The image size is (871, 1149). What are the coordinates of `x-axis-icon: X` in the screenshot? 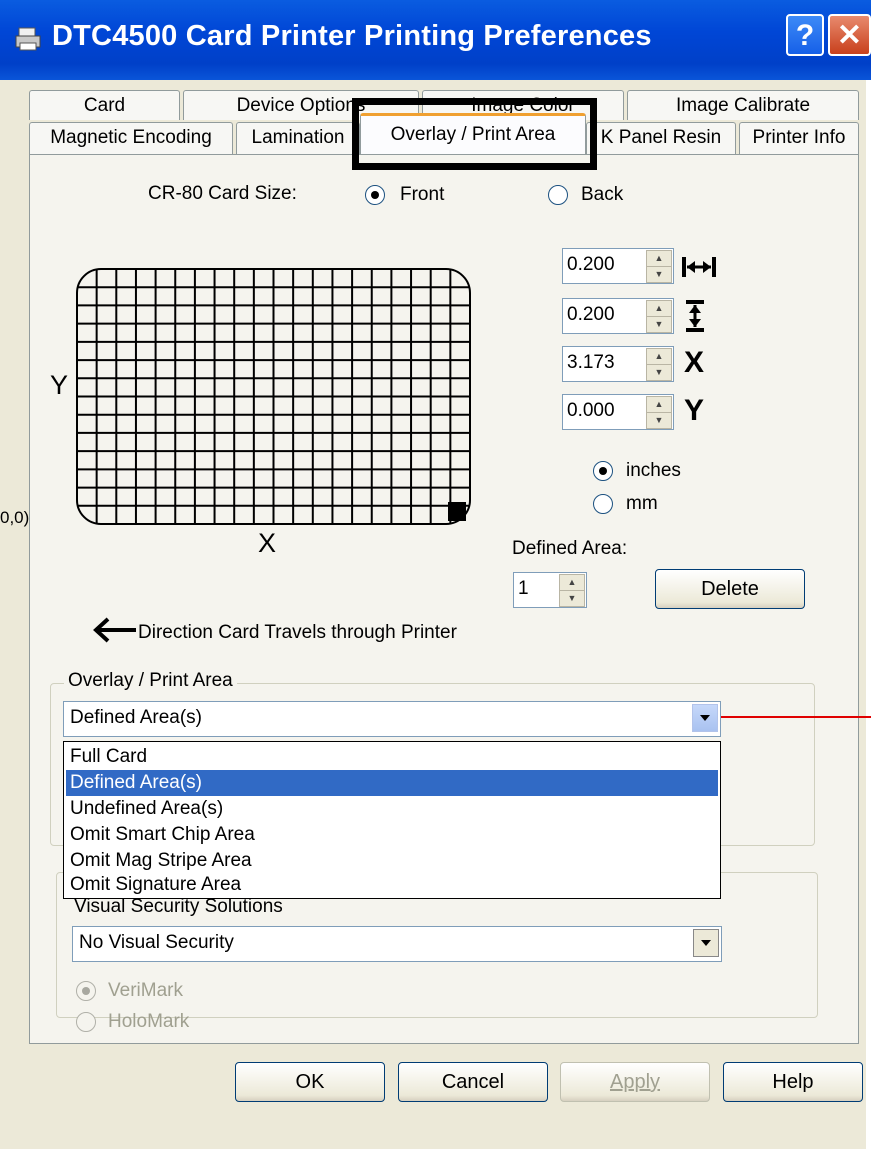 It's located at (694, 362).